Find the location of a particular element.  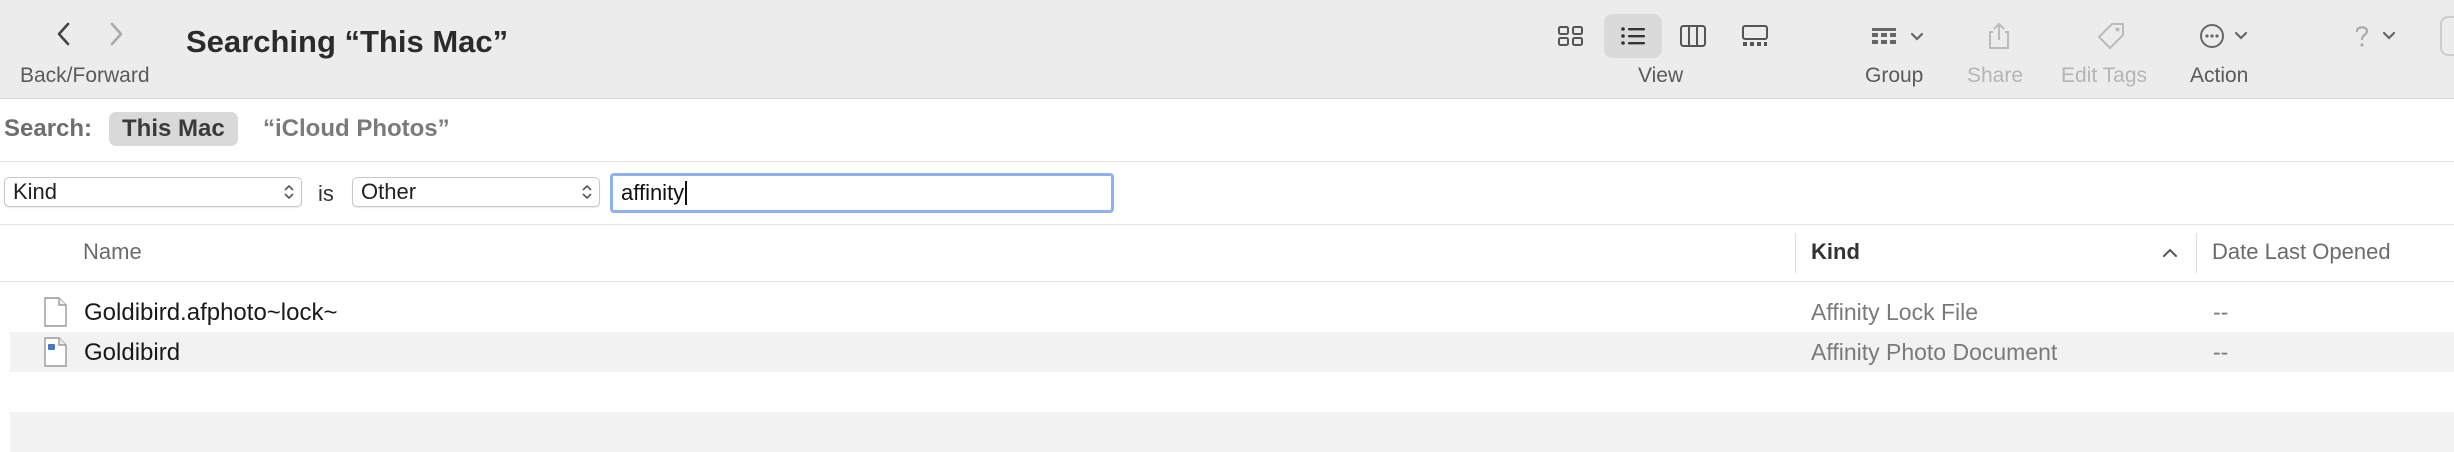

sort-ascending-chevron-icon is located at coordinates (2170, 252).